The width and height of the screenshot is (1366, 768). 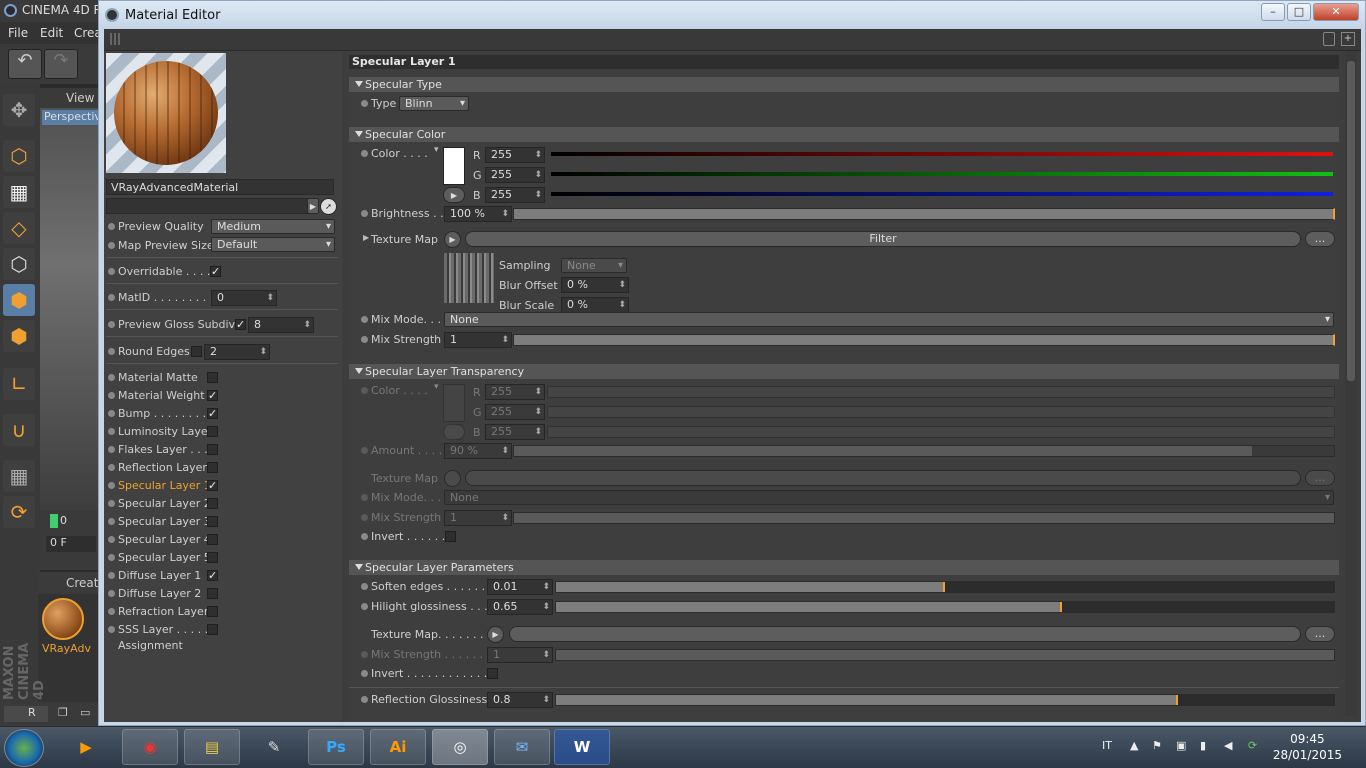 I want to click on channel-item: Material Matte, so click(x=223, y=378).